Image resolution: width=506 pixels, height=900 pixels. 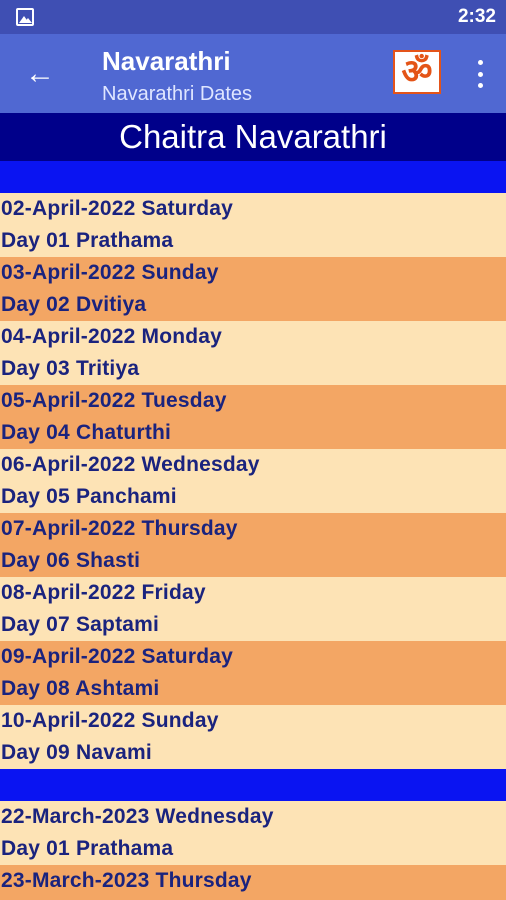 What do you see at coordinates (80, 624) in the screenshot?
I see `day-label: Day 07 Saptami` at bounding box center [80, 624].